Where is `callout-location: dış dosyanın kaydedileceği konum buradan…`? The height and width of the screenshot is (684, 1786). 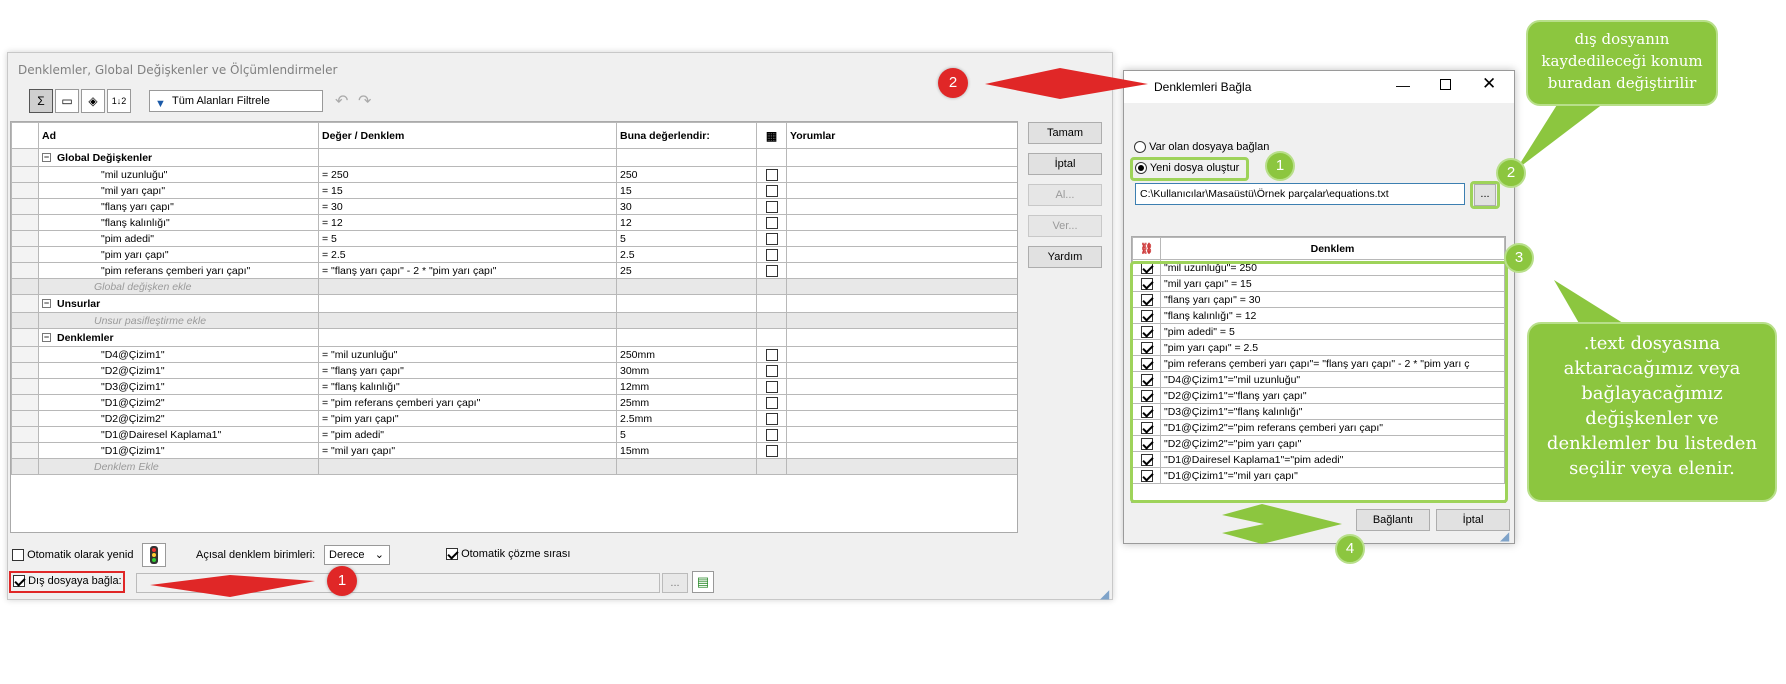
callout-location: dış dosyanın kaydedileceği konum buradan… is located at coordinates (1622, 63).